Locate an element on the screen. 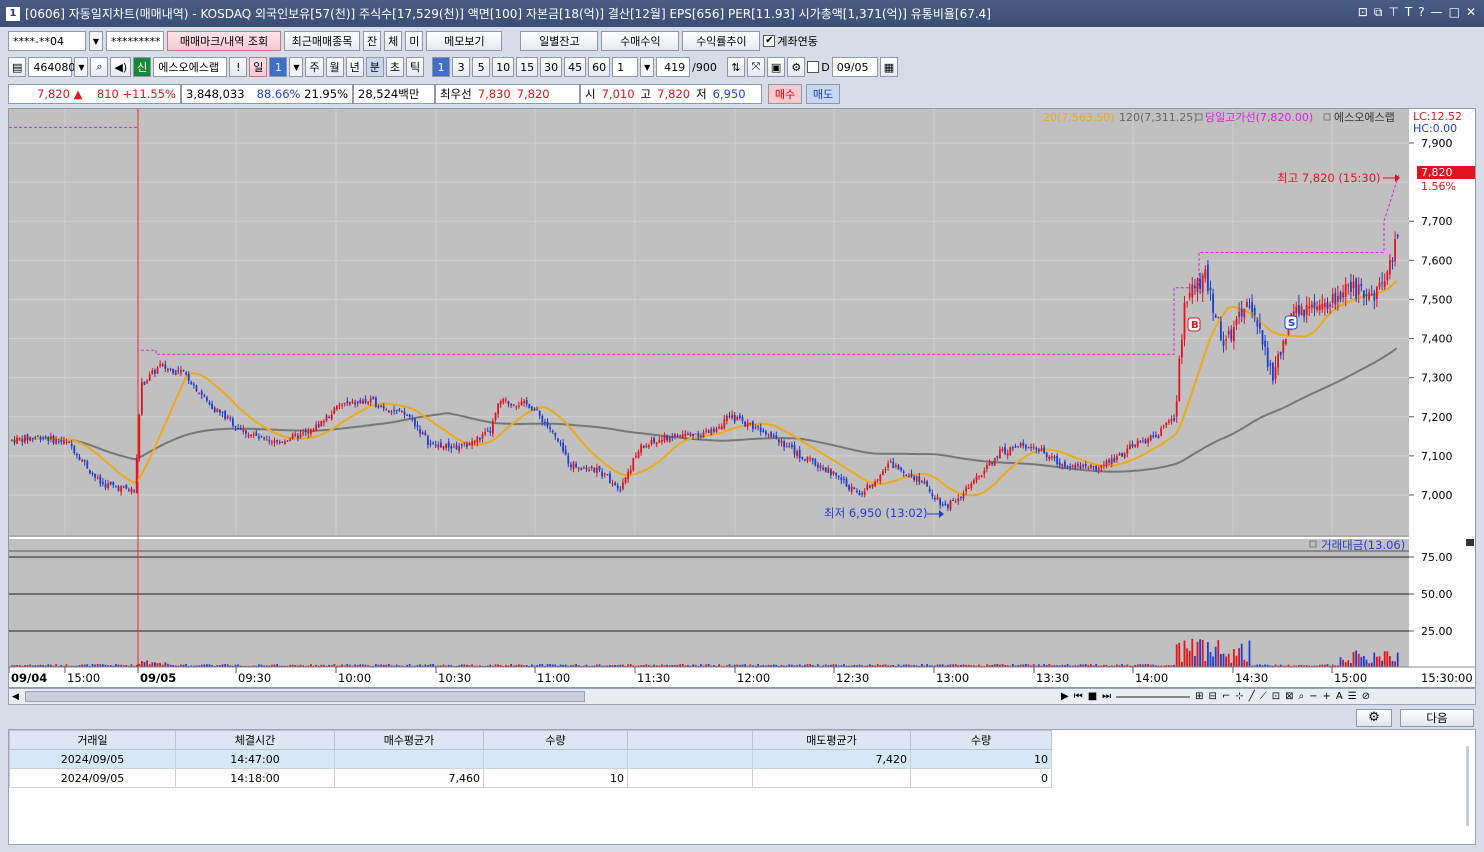 This screenshot has width=1484, height=852. period-week: 주 is located at coordinates (314, 67).